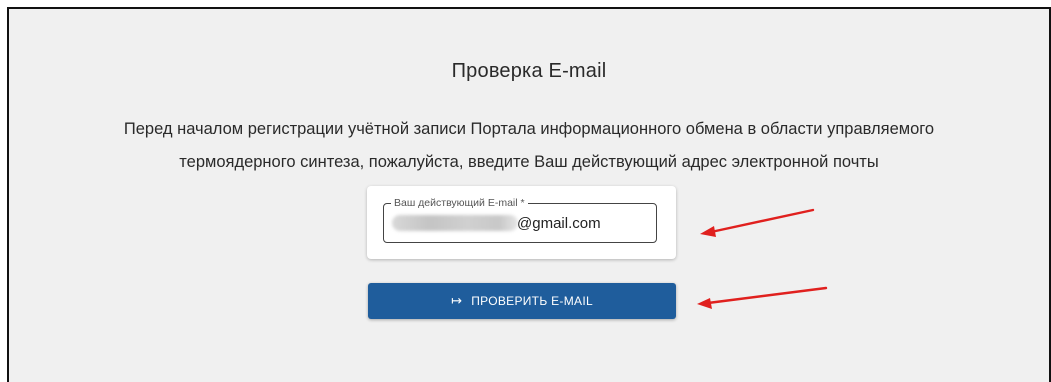 This screenshot has width=1051, height=382. I want to click on email-field: Ваш действующий E-mail *, so click(520, 219).